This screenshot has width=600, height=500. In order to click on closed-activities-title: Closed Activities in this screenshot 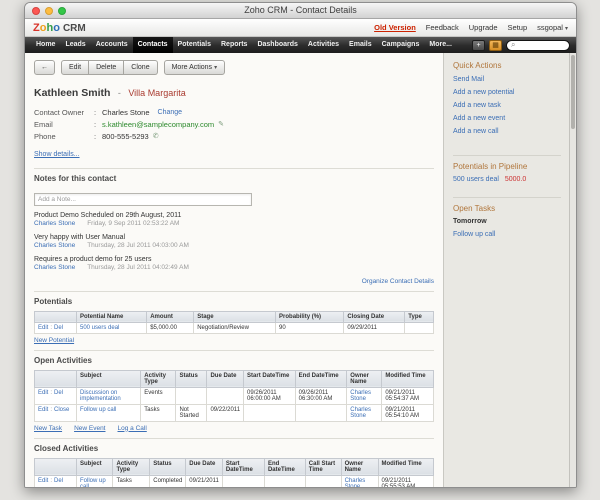, I will do `click(66, 448)`.